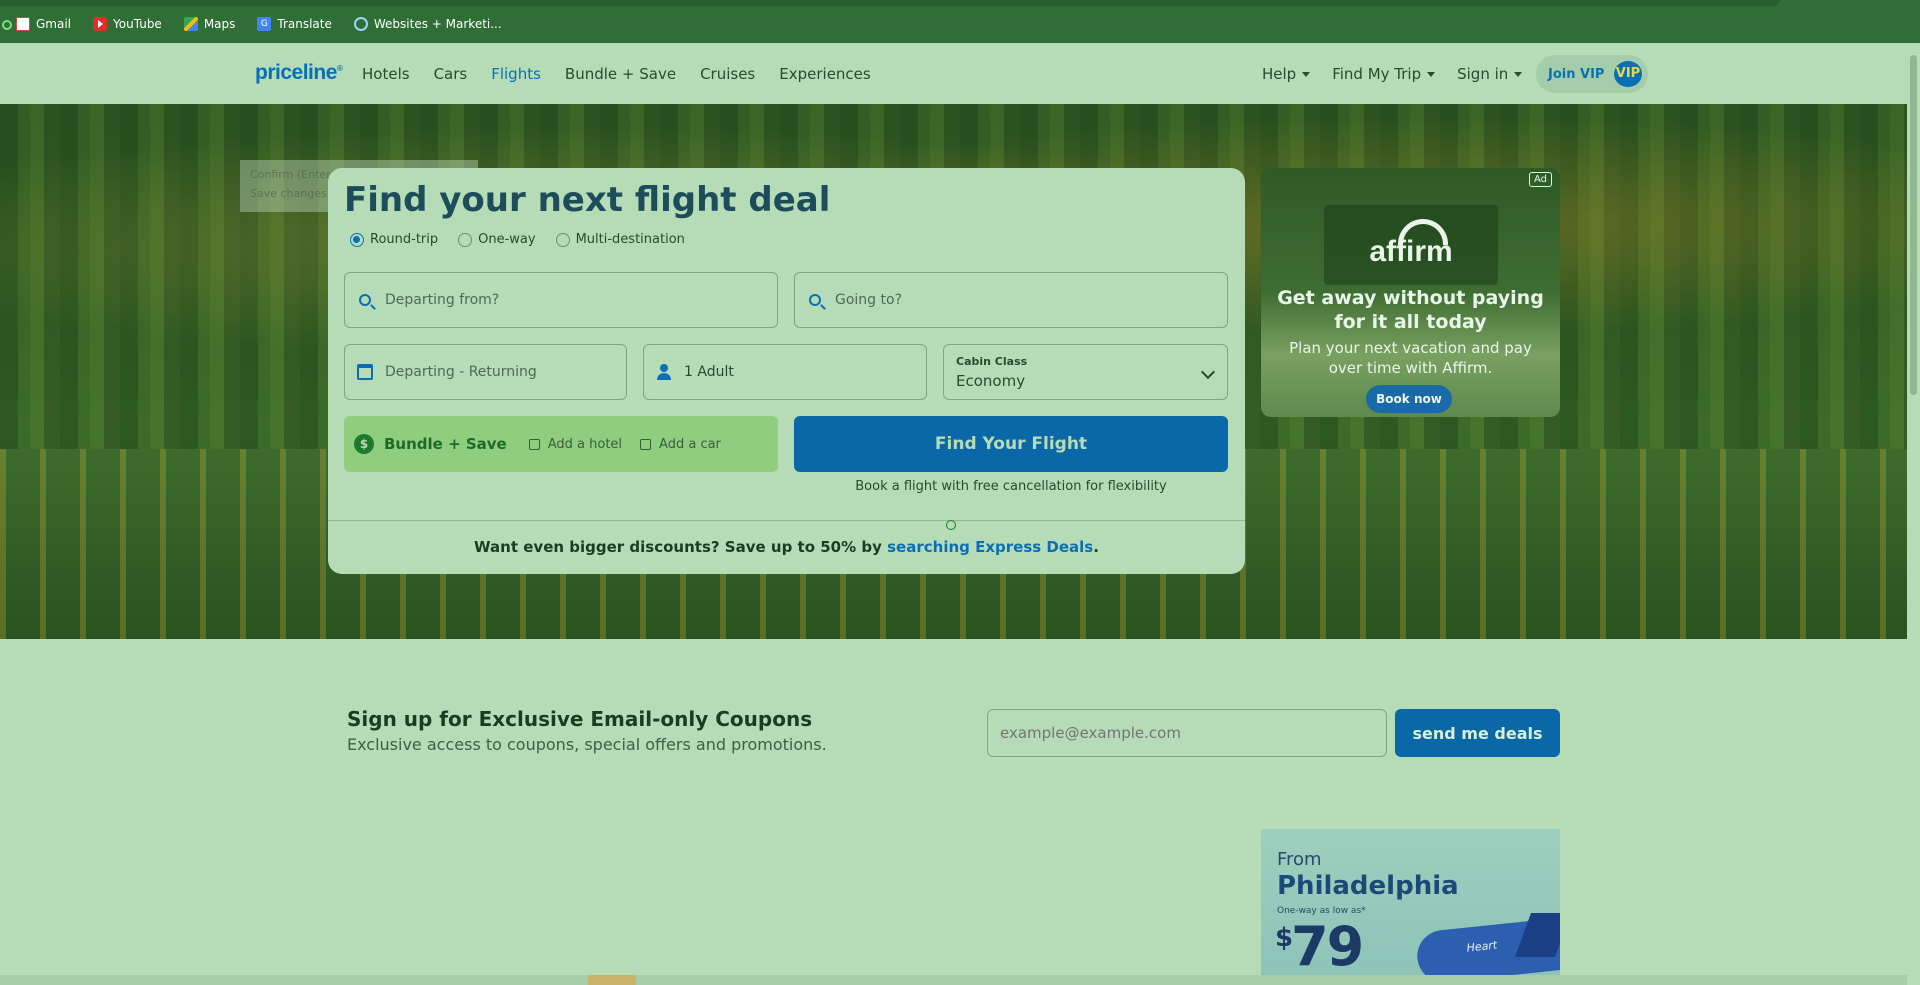  What do you see at coordinates (1187, 733) in the screenshot?
I see `email-input` at bounding box center [1187, 733].